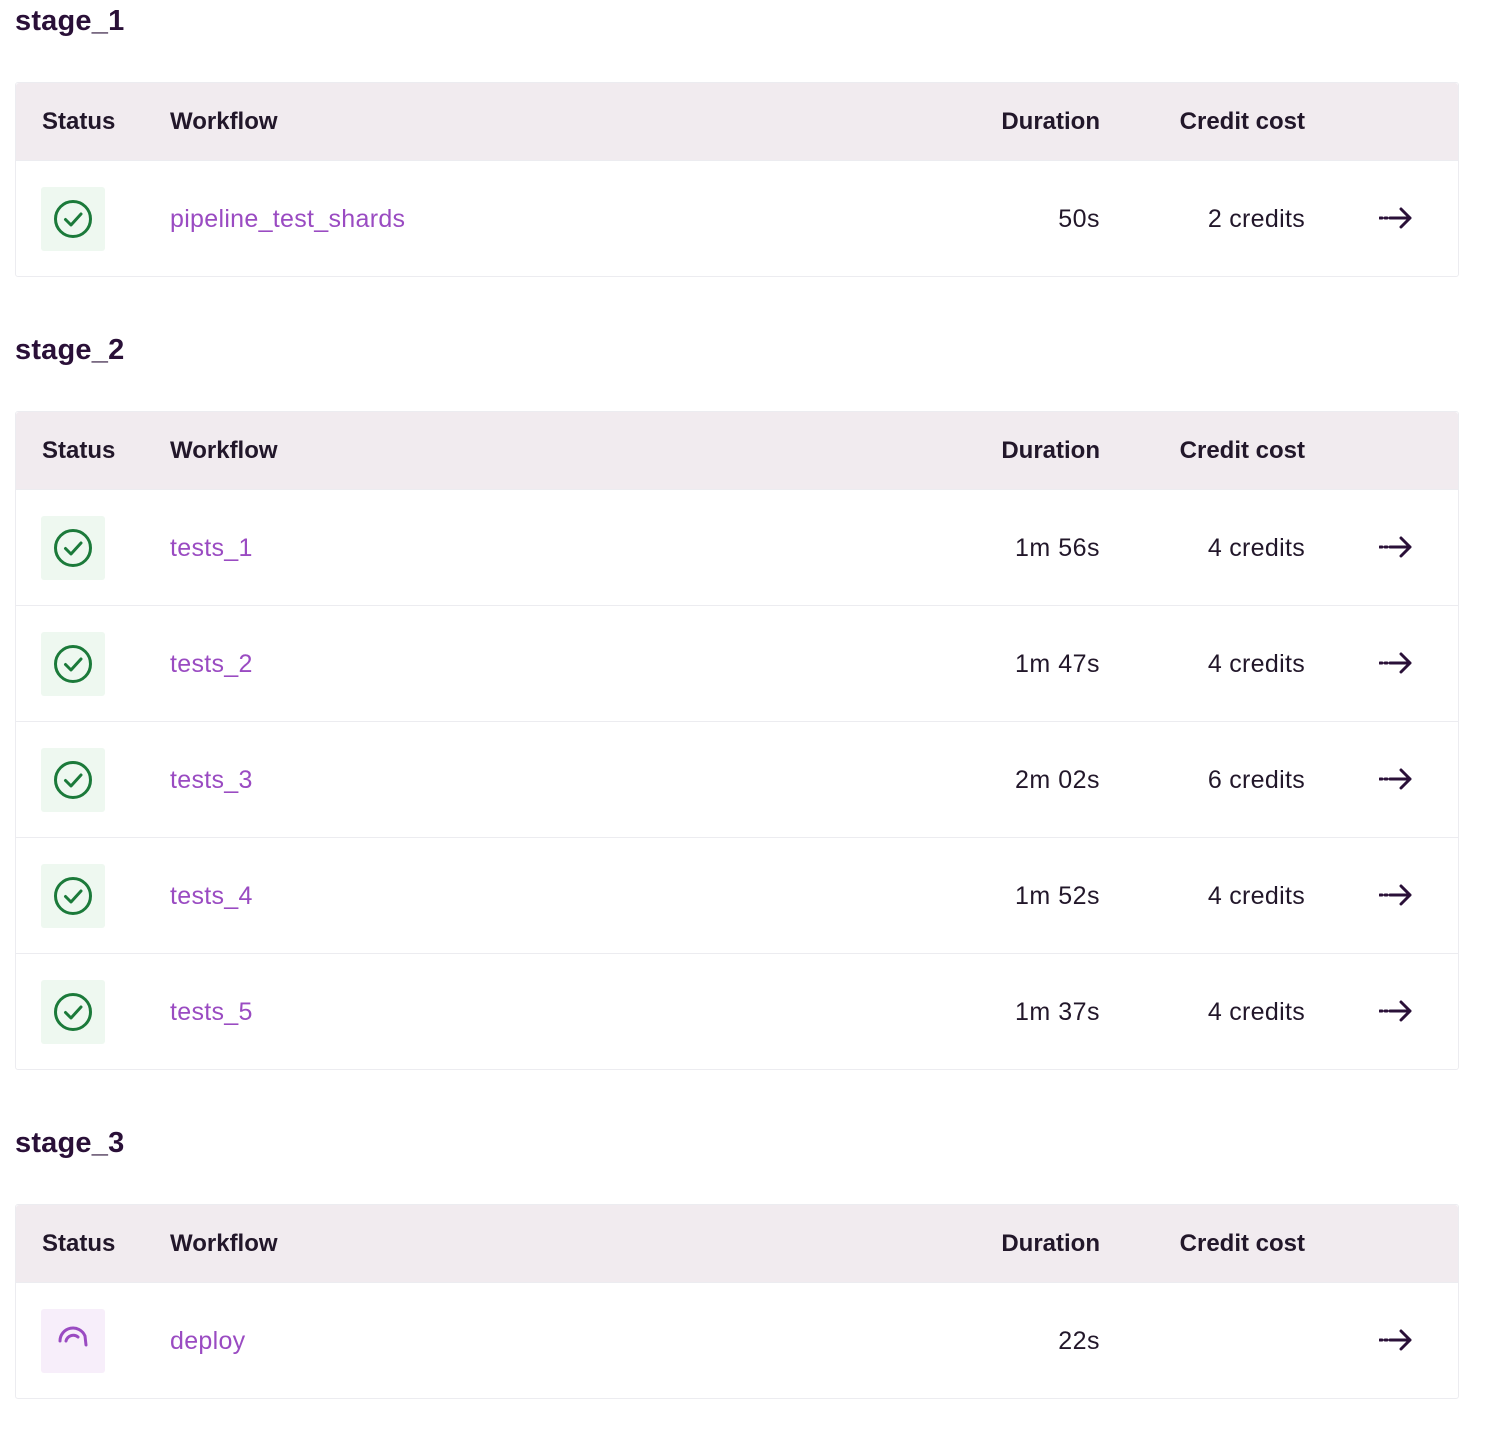 The height and width of the screenshot is (1440, 1492). Describe the element at coordinates (1057, 548) in the screenshot. I see `duration-value: 1m 56s` at that location.